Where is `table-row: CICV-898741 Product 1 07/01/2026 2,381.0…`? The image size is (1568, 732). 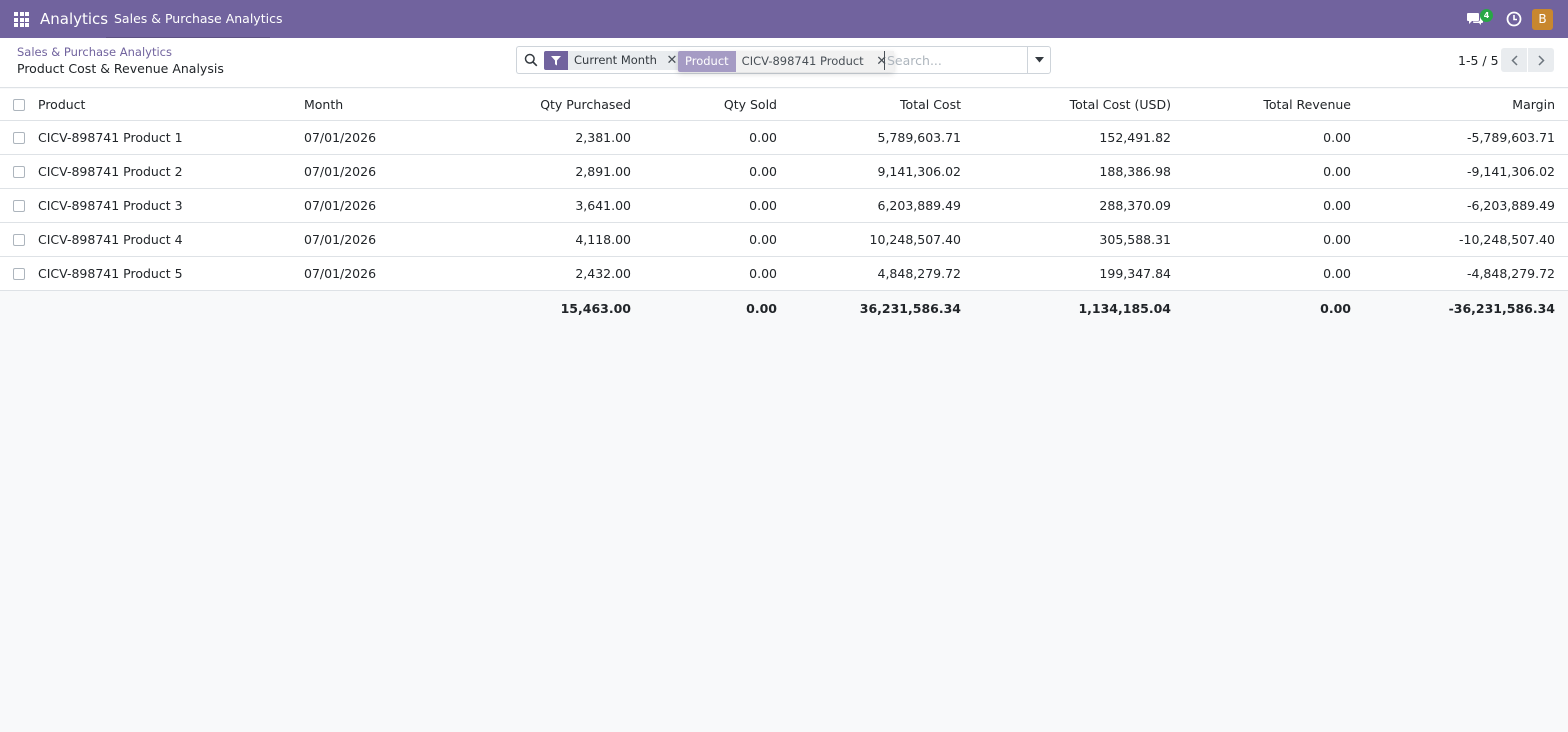 table-row: CICV-898741 Product 1 07/01/2026 2,381.0… is located at coordinates (784, 138).